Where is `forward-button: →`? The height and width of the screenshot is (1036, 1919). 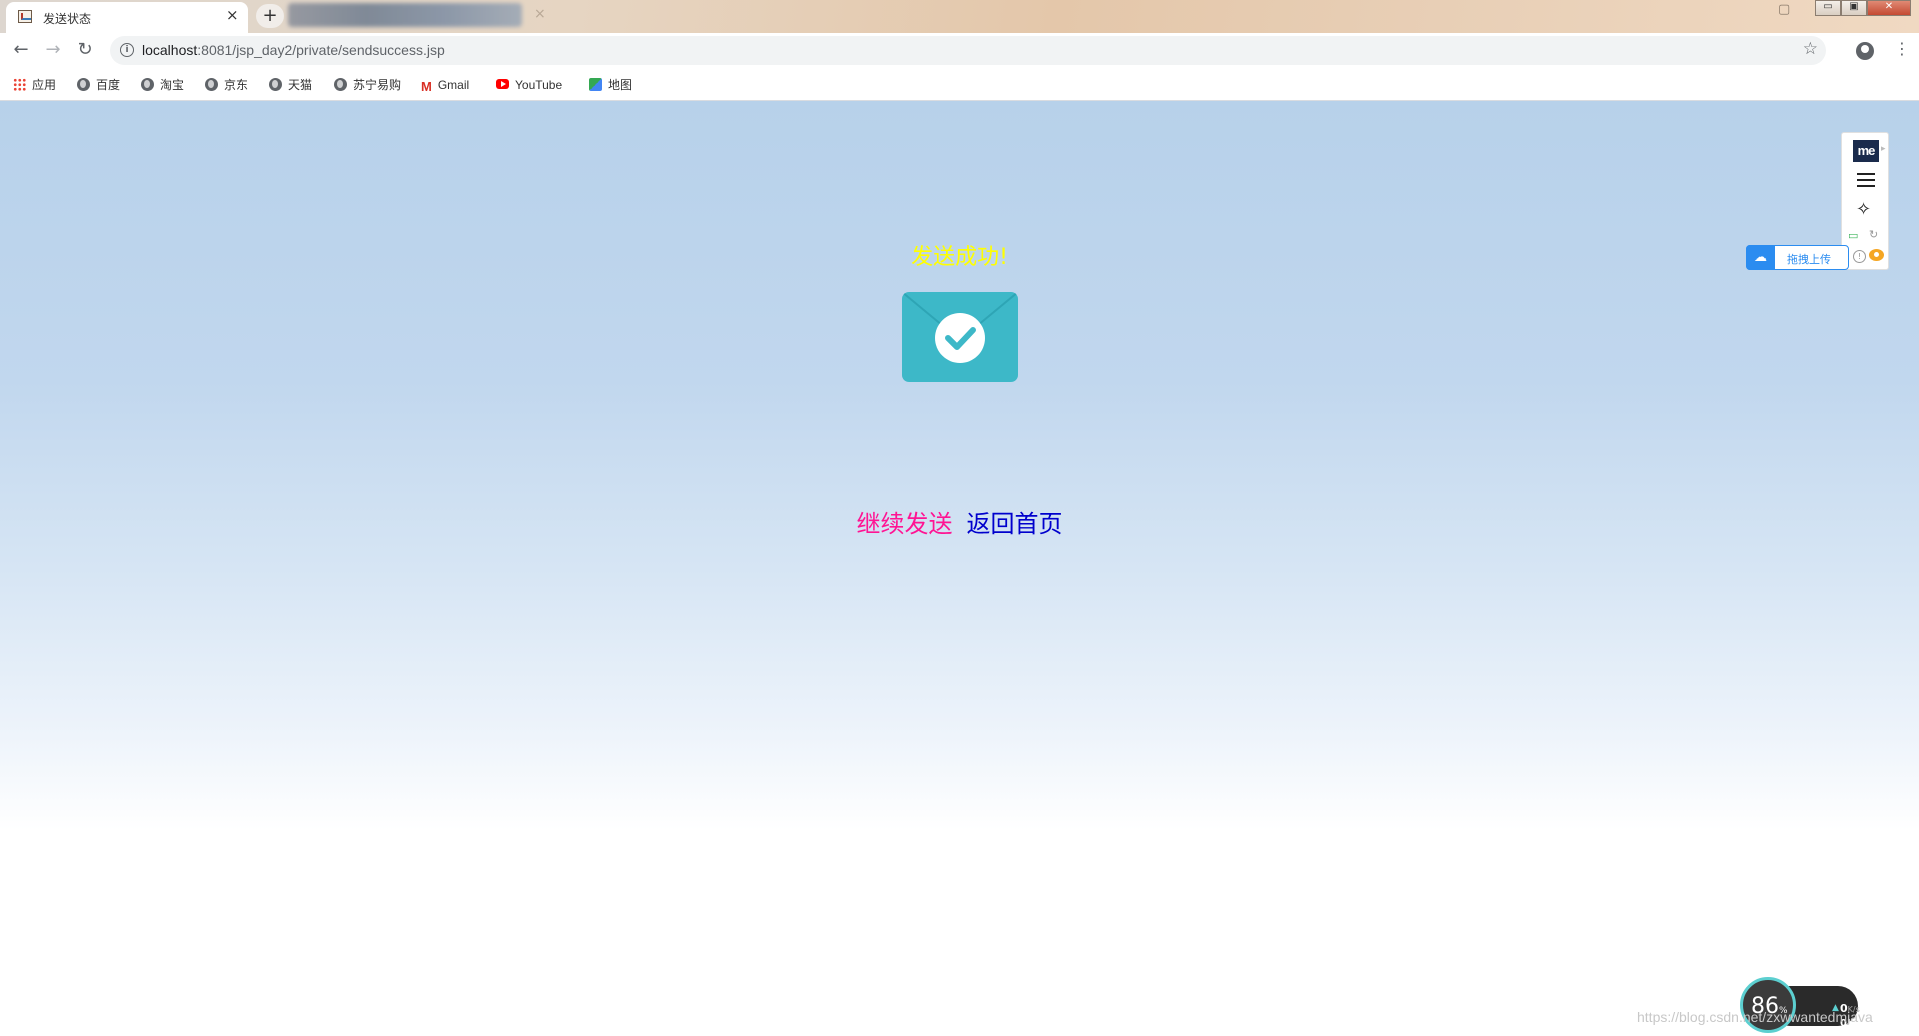
forward-button: → is located at coordinates (53, 49).